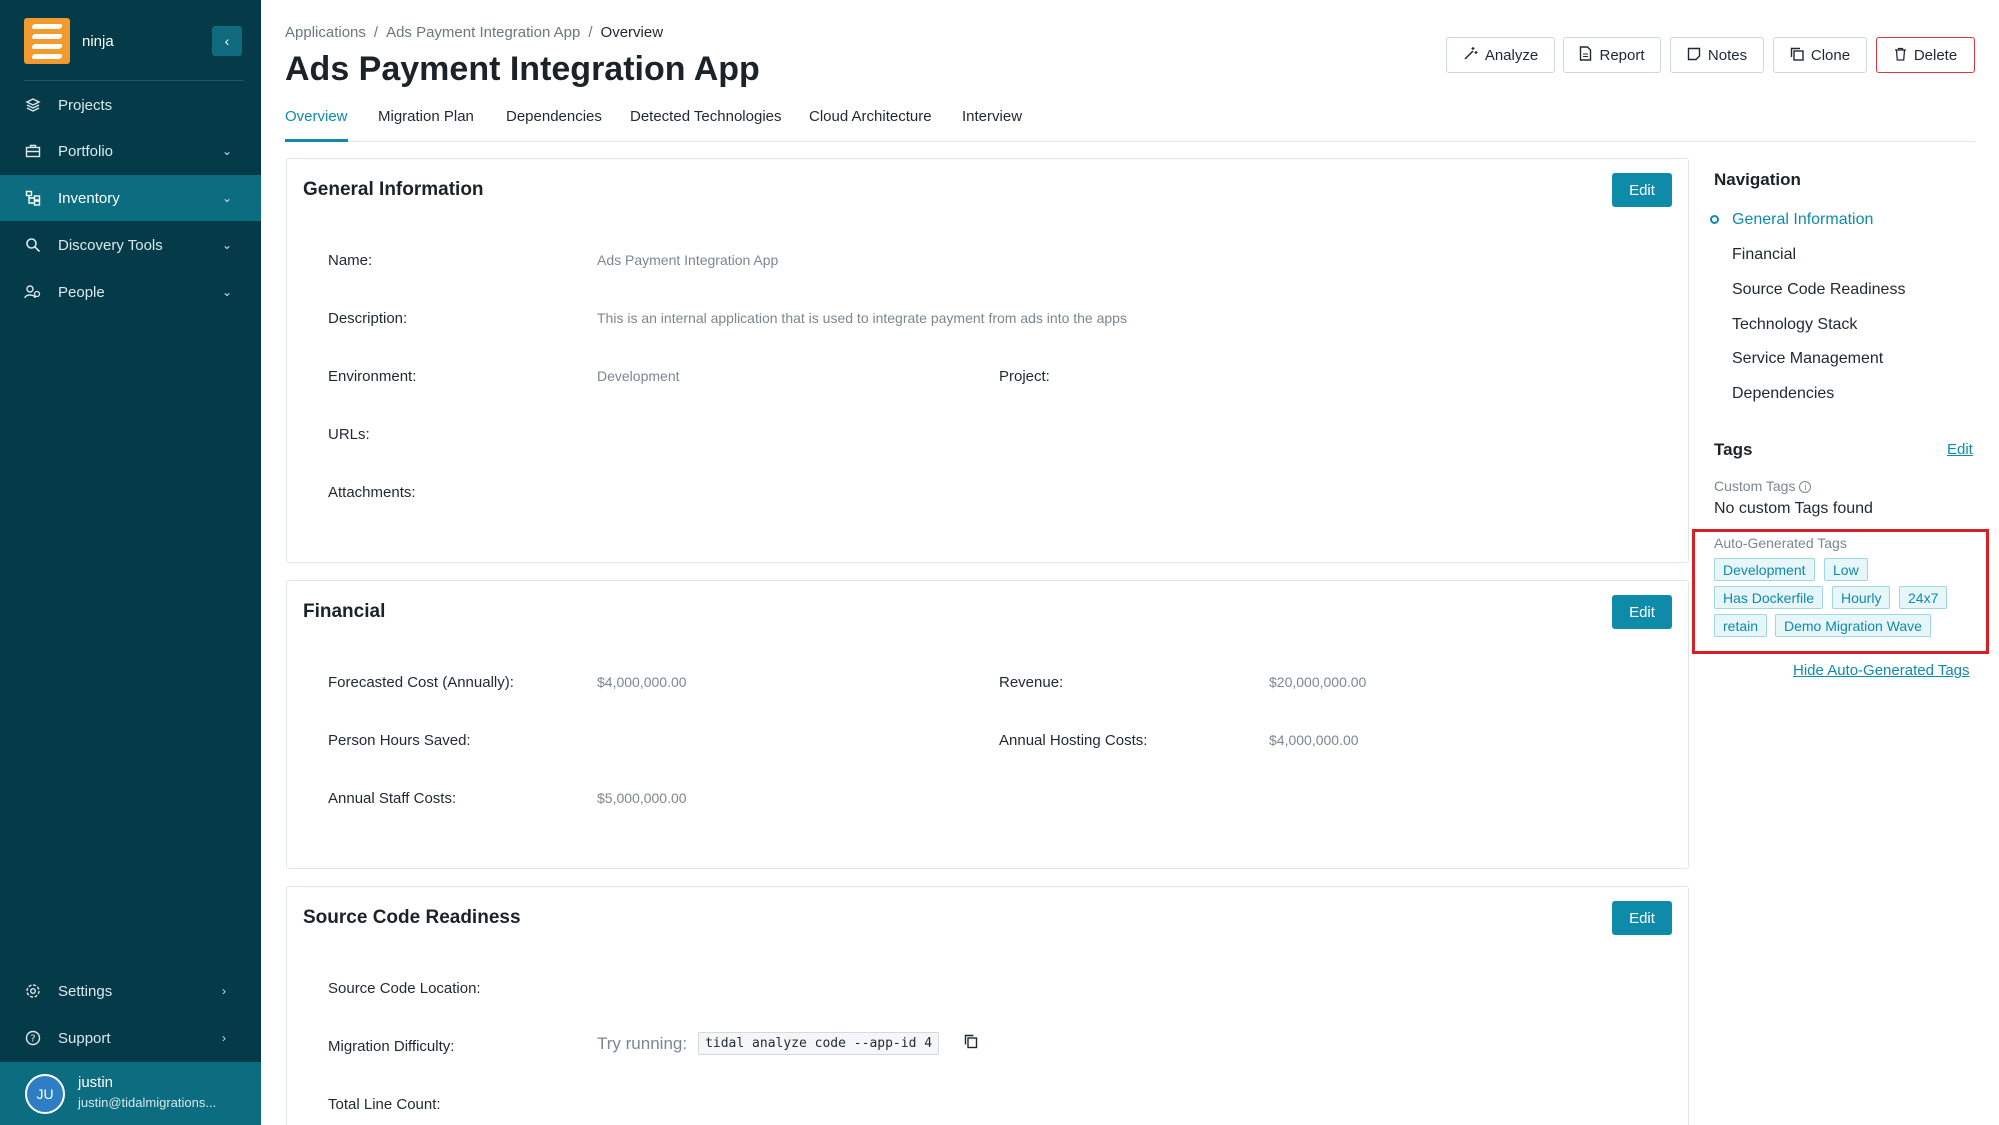 This screenshot has width=1999, height=1125. I want to click on help-icon: ?, so click(33, 1038).